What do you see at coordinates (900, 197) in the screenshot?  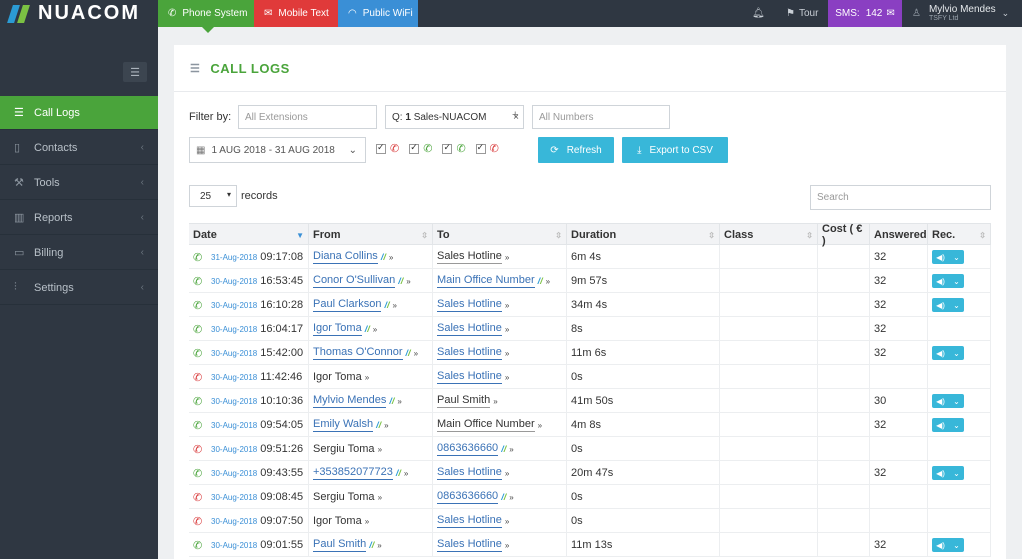 I see `search-input: Search` at bounding box center [900, 197].